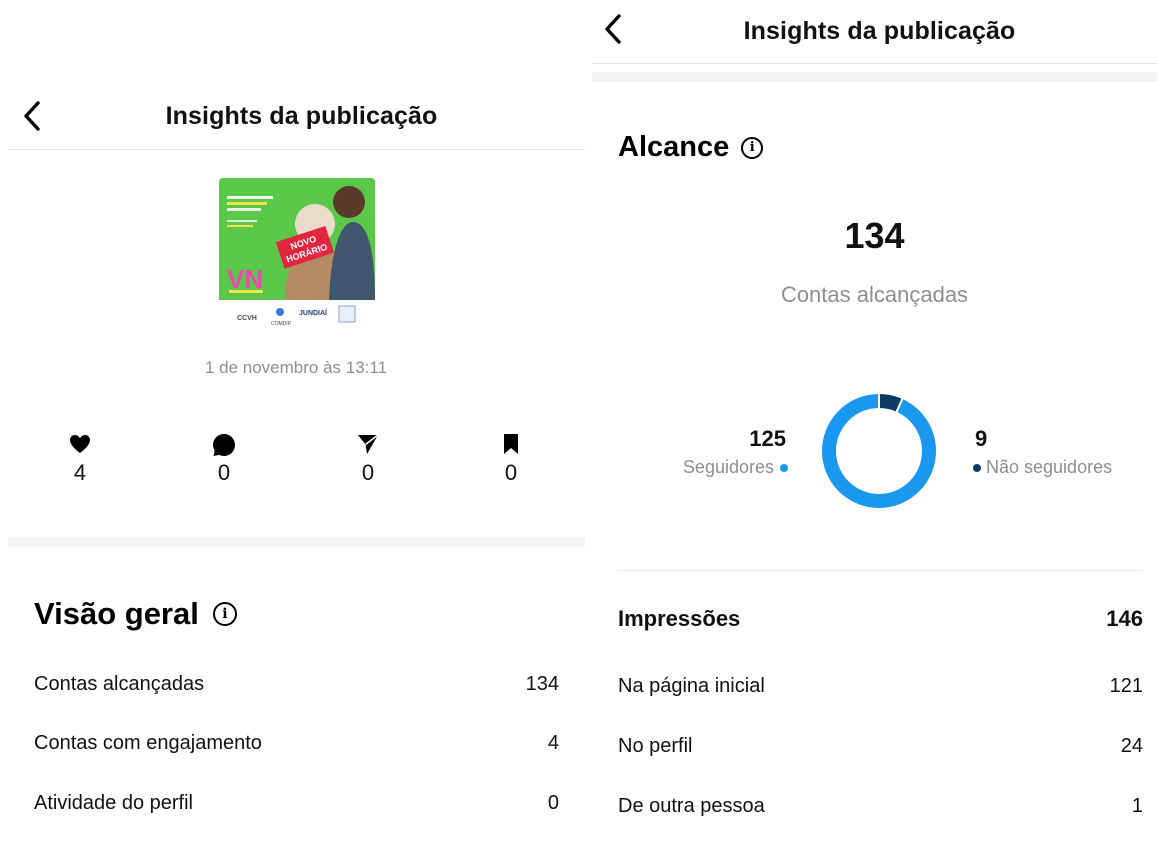 Image resolution: width=1157 pixels, height=865 pixels. What do you see at coordinates (313, 312) in the screenshot?
I see `thumb-sponsor-jundiai: JUNDIAÍ` at bounding box center [313, 312].